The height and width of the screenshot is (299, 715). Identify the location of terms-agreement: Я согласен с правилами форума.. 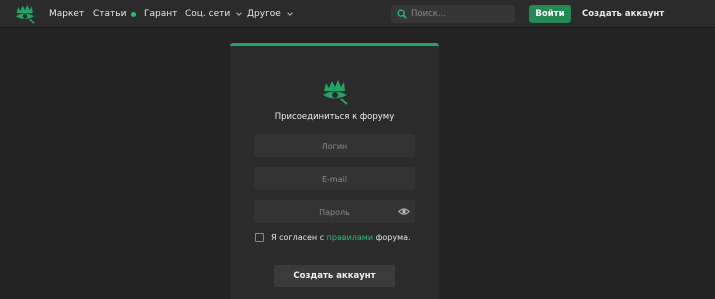
(333, 237).